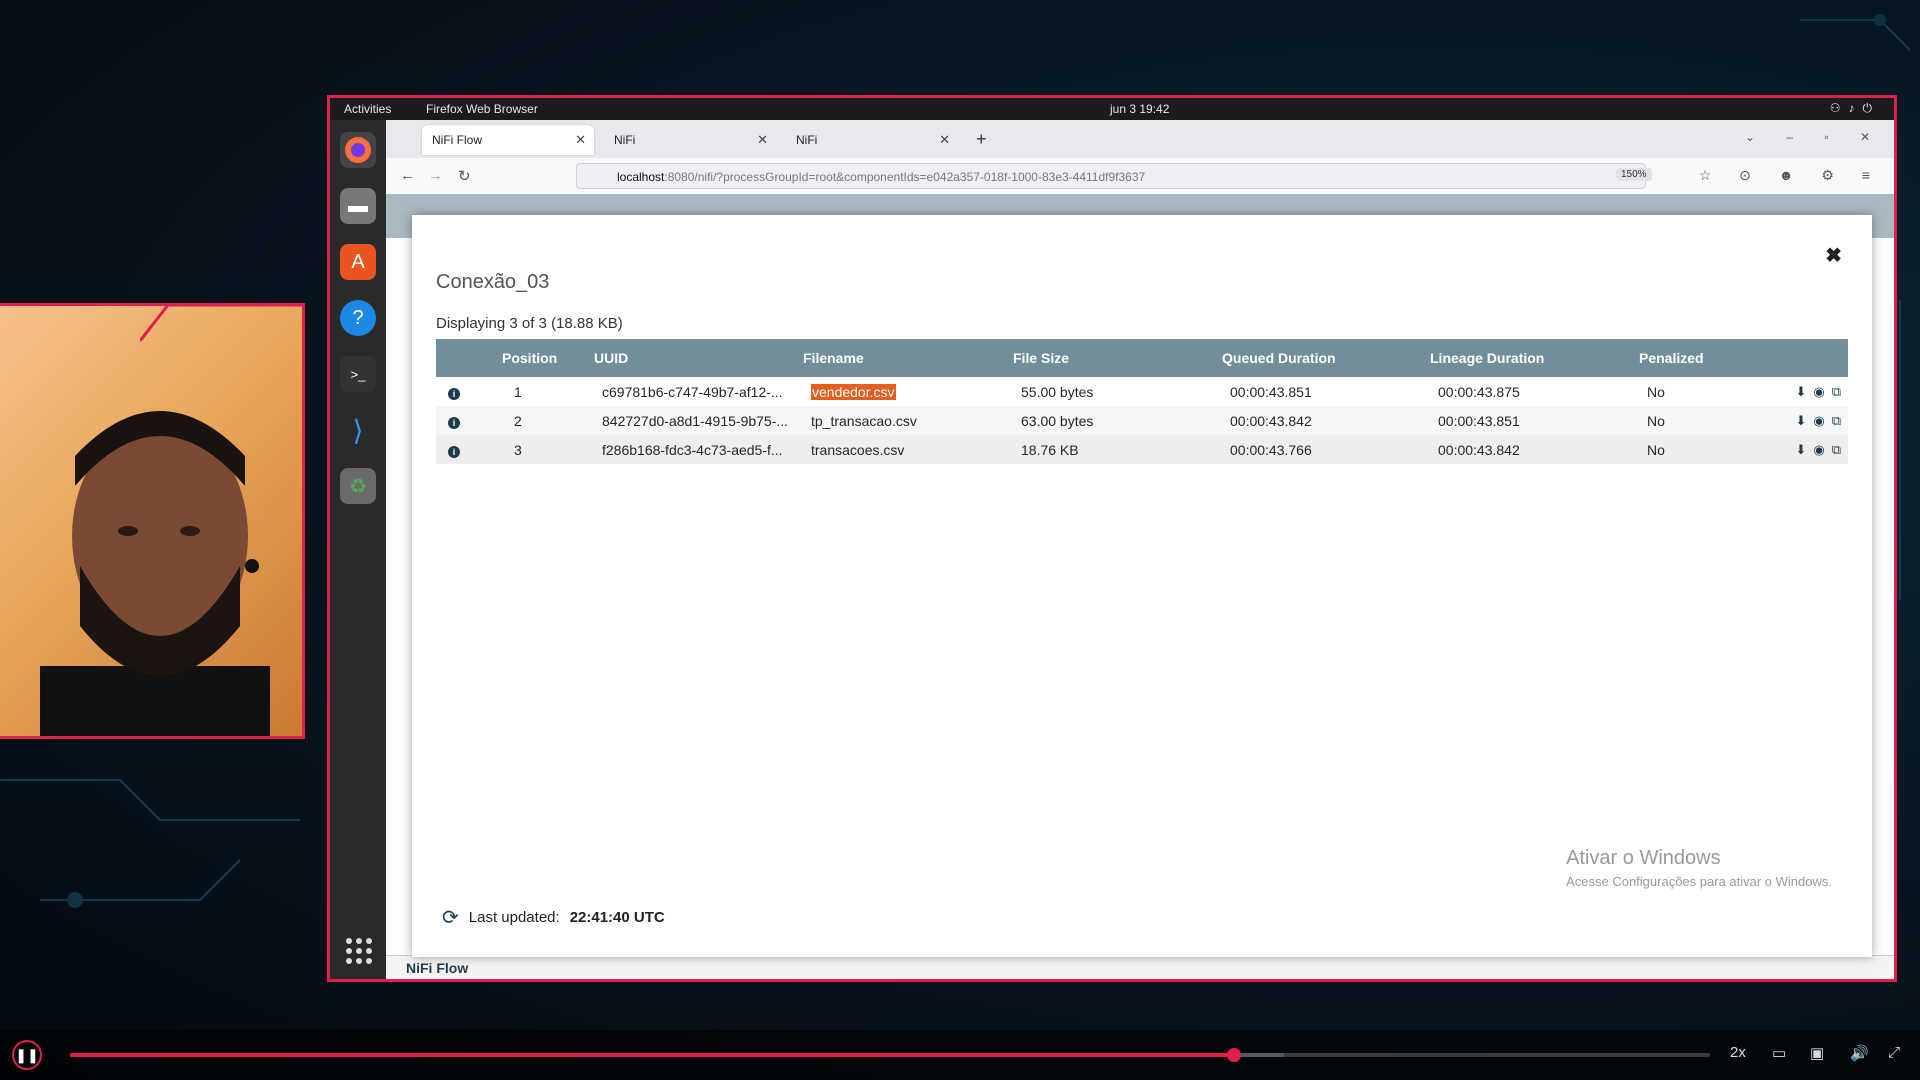 The width and height of the screenshot is (1920, 1080). Describe the element at coordinates (508, 140) in the screenshot. I see `tab-nifi-flow: NiFi Flow ✕` at that location.